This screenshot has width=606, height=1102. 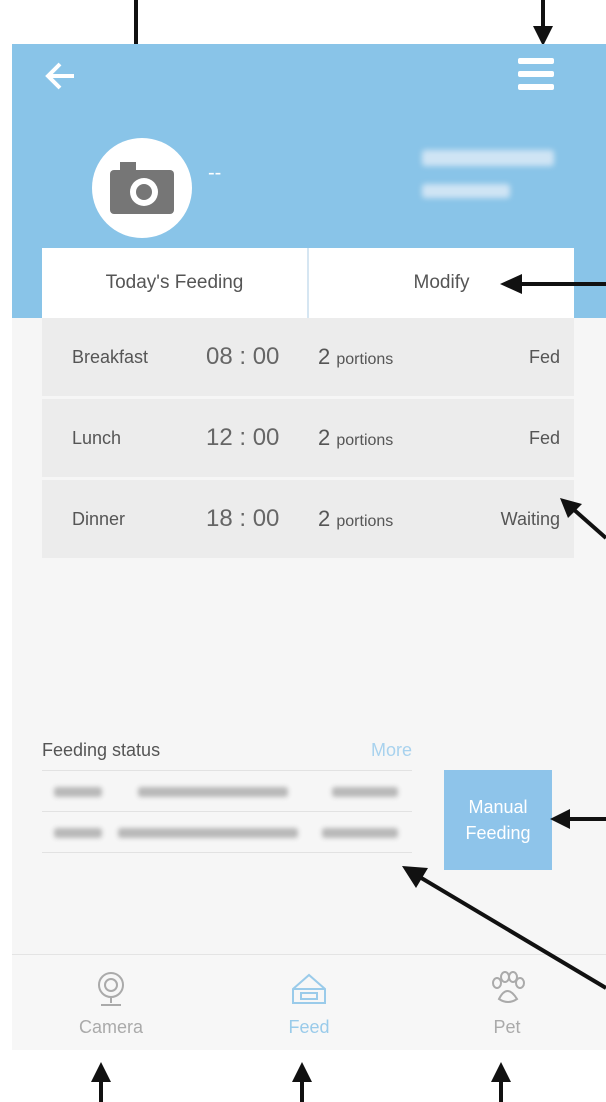 What do you see at coordinates (530, 519) in the screenshot?
I see `meal-status: Waiting` at bounding box center [530, 519].